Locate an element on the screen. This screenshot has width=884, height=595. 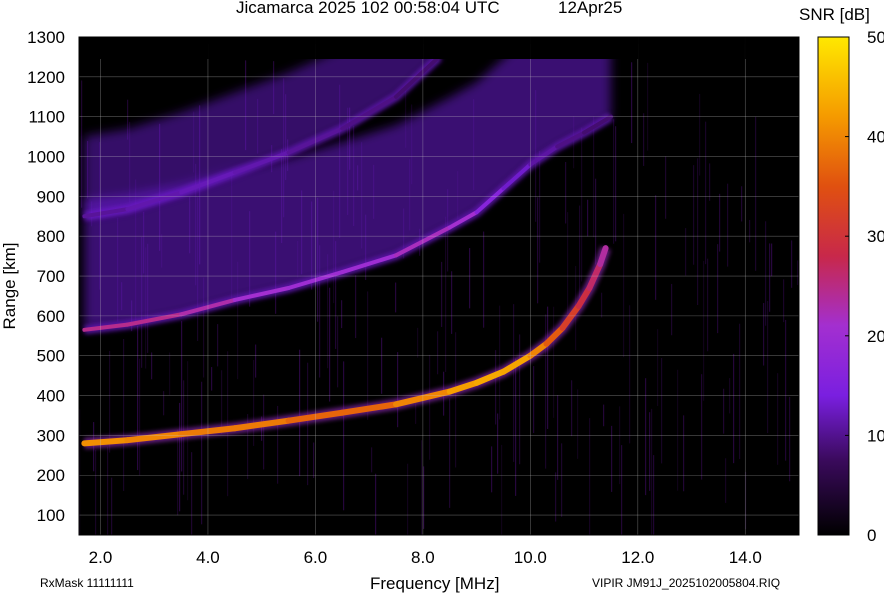
y-tick-label: 600 is located at coordinates (51, 316).